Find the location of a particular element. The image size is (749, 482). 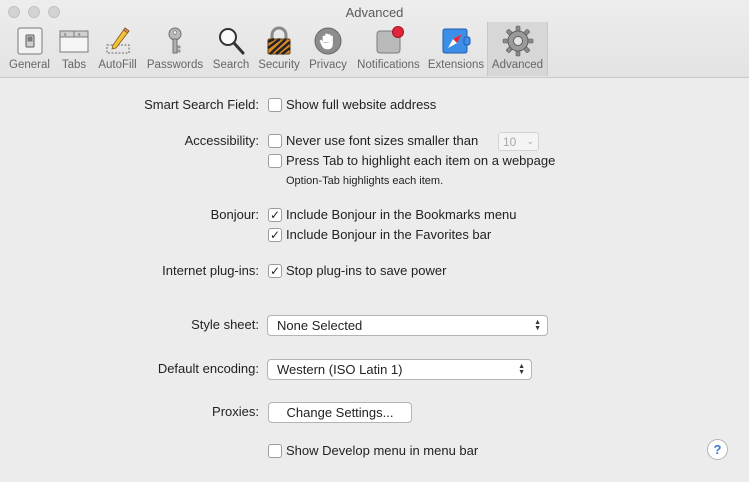

show-develop-menu-text: Show Develop menu in menu bar is located at coordinates (382, 450).